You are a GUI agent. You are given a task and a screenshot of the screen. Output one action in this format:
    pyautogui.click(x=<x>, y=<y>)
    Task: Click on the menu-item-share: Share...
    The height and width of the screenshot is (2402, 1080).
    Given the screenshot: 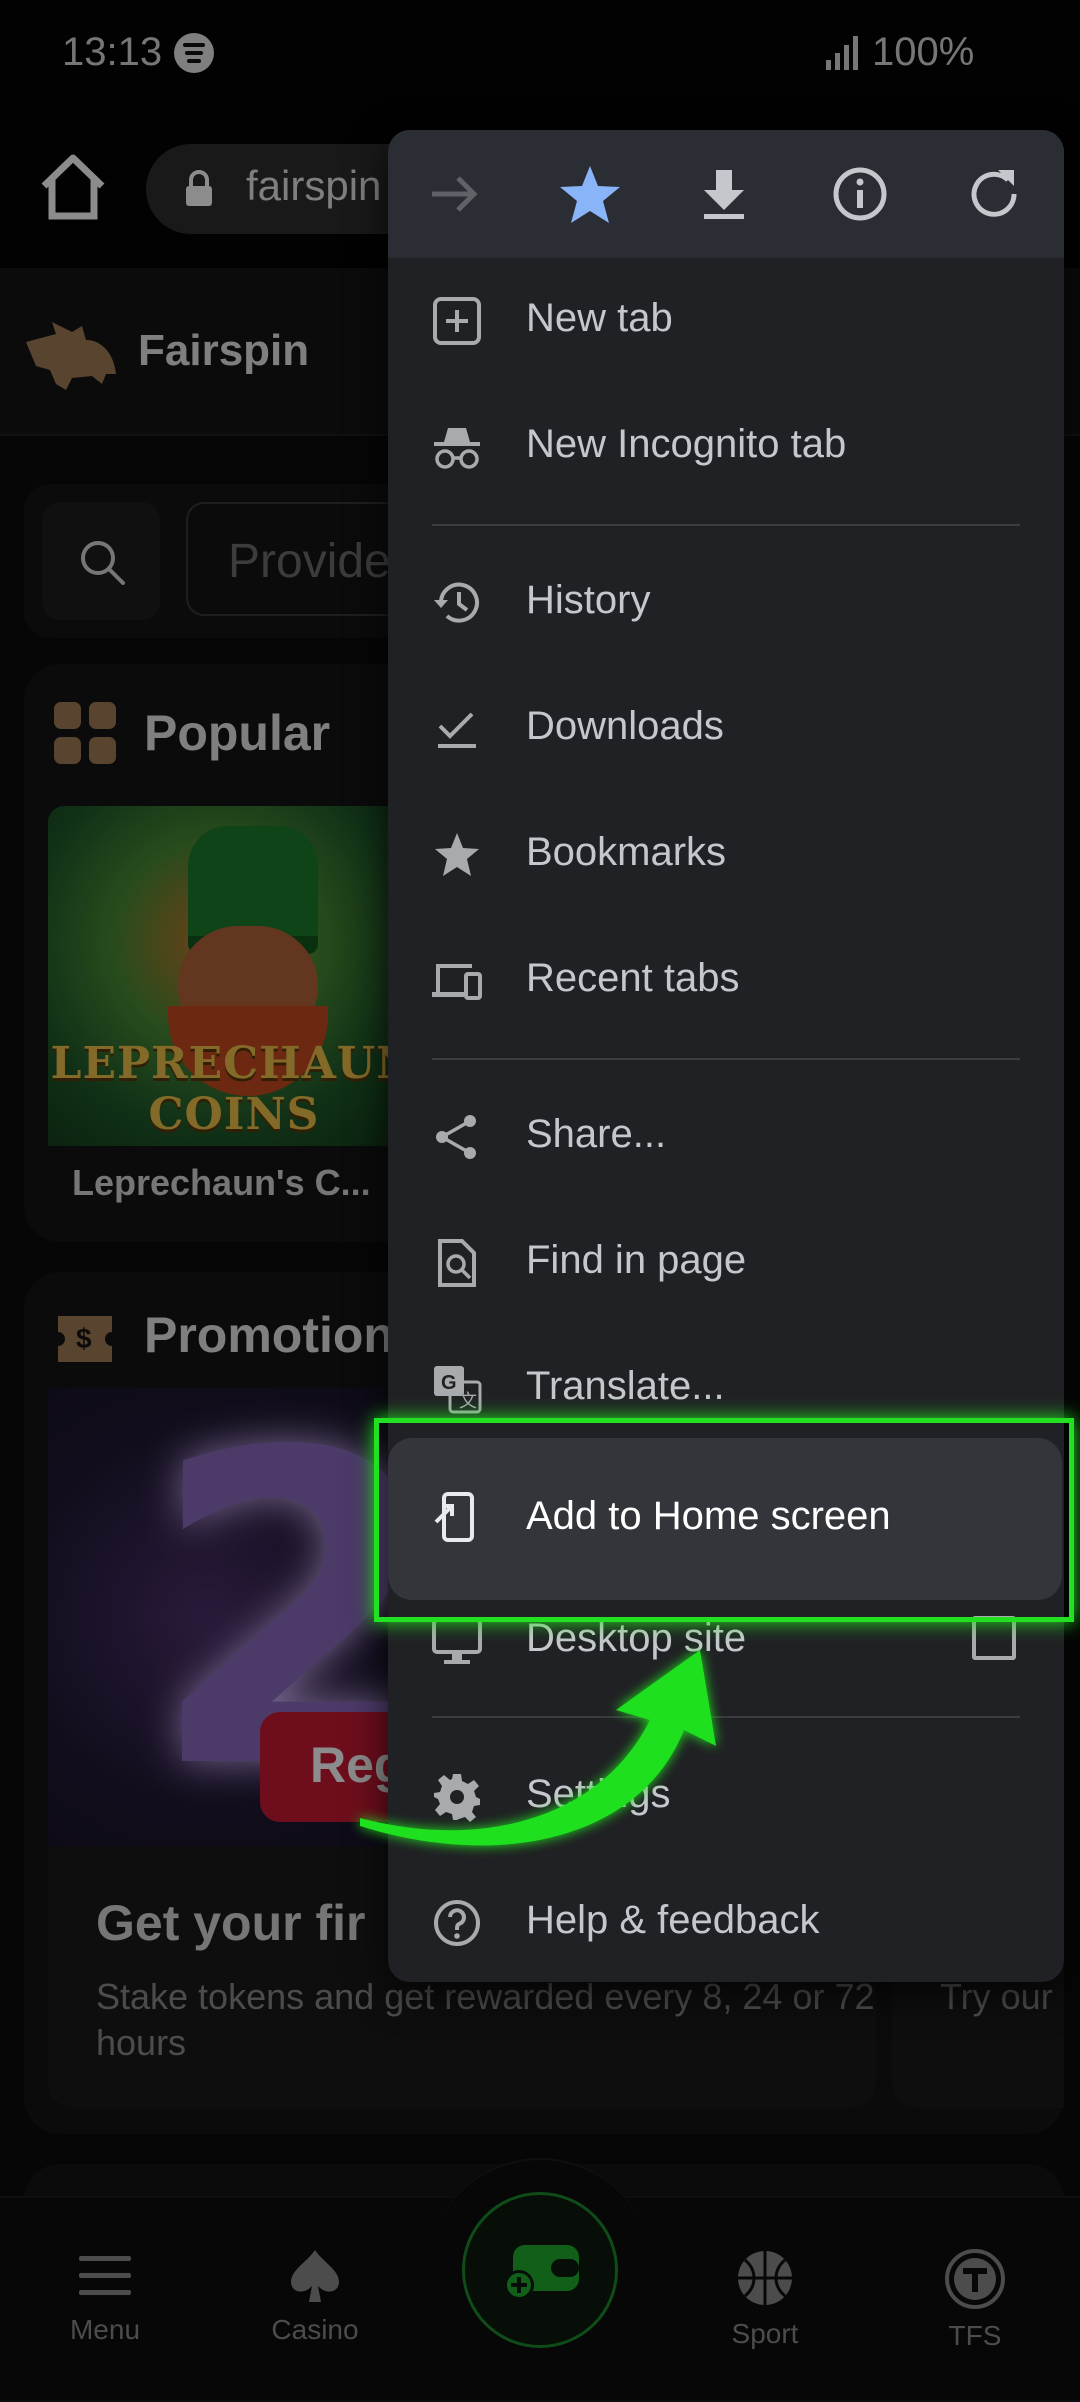 What is the action you would take?
    pyautogui.click(x=726, y=1137)
    